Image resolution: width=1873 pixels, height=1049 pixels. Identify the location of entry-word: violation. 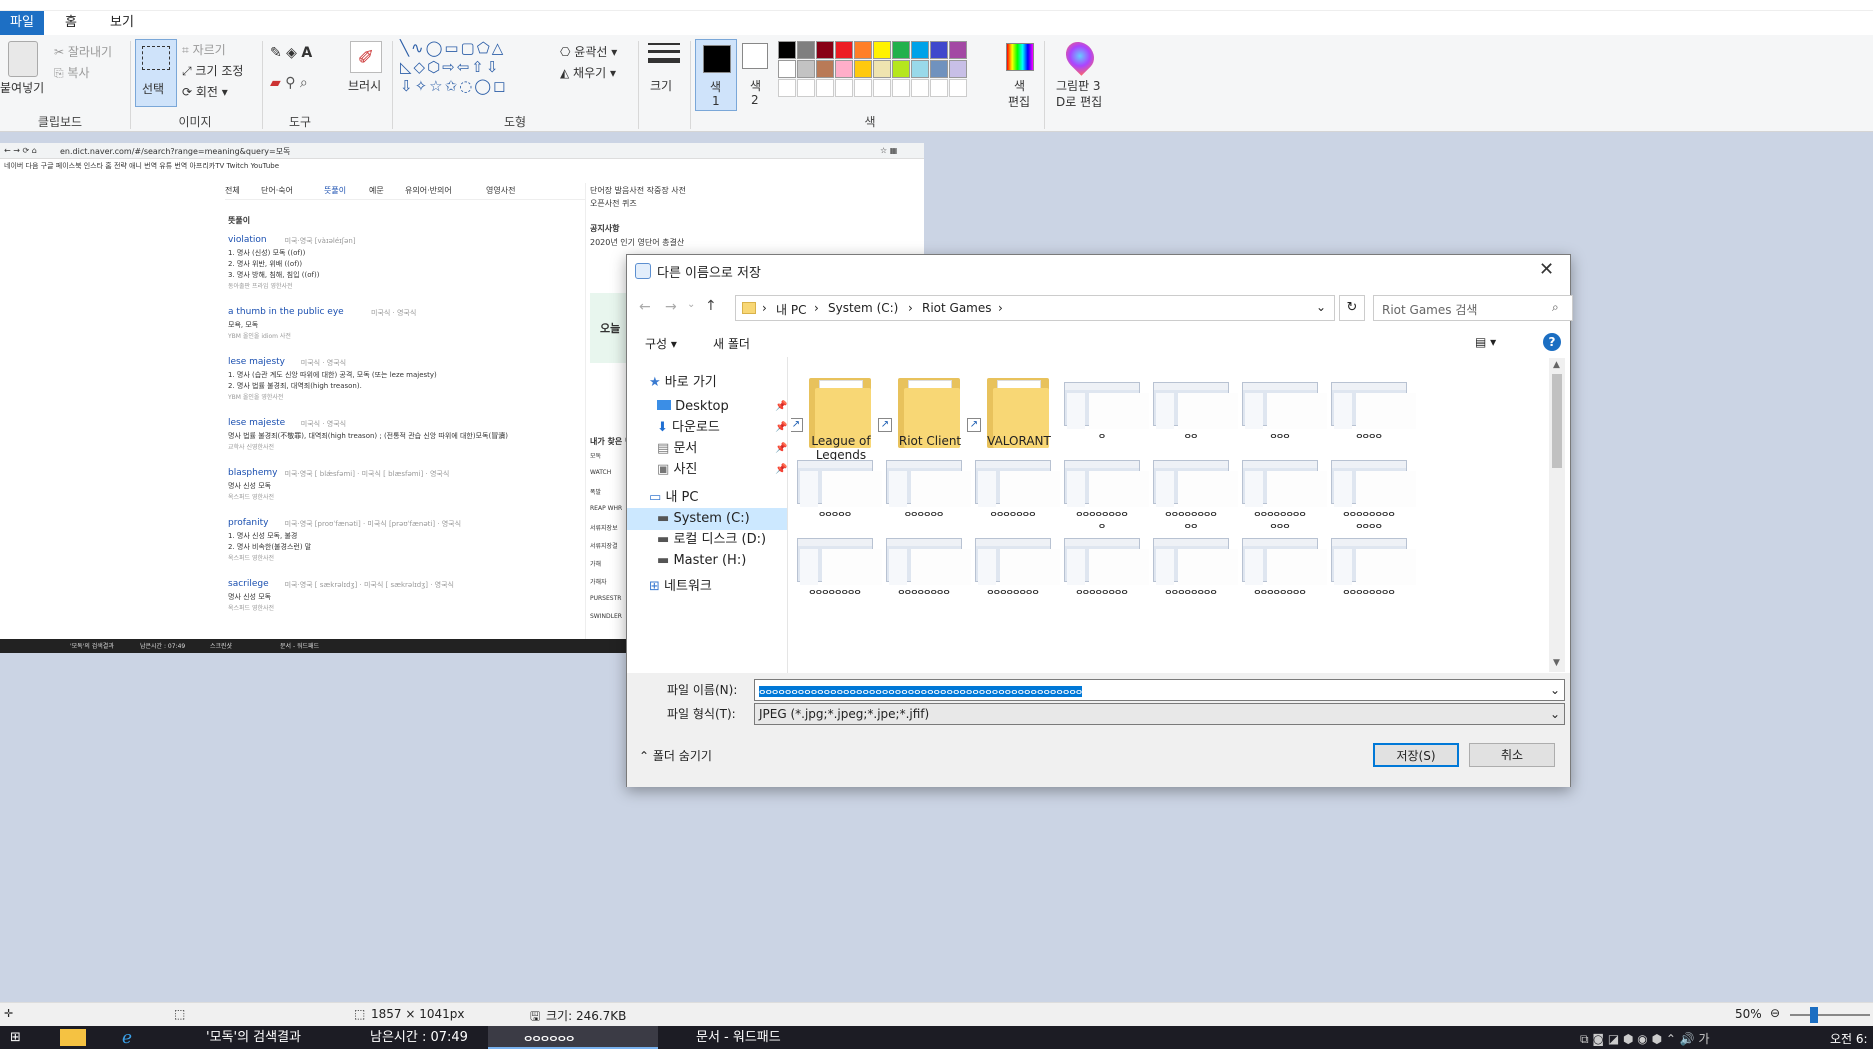
(247, 240).